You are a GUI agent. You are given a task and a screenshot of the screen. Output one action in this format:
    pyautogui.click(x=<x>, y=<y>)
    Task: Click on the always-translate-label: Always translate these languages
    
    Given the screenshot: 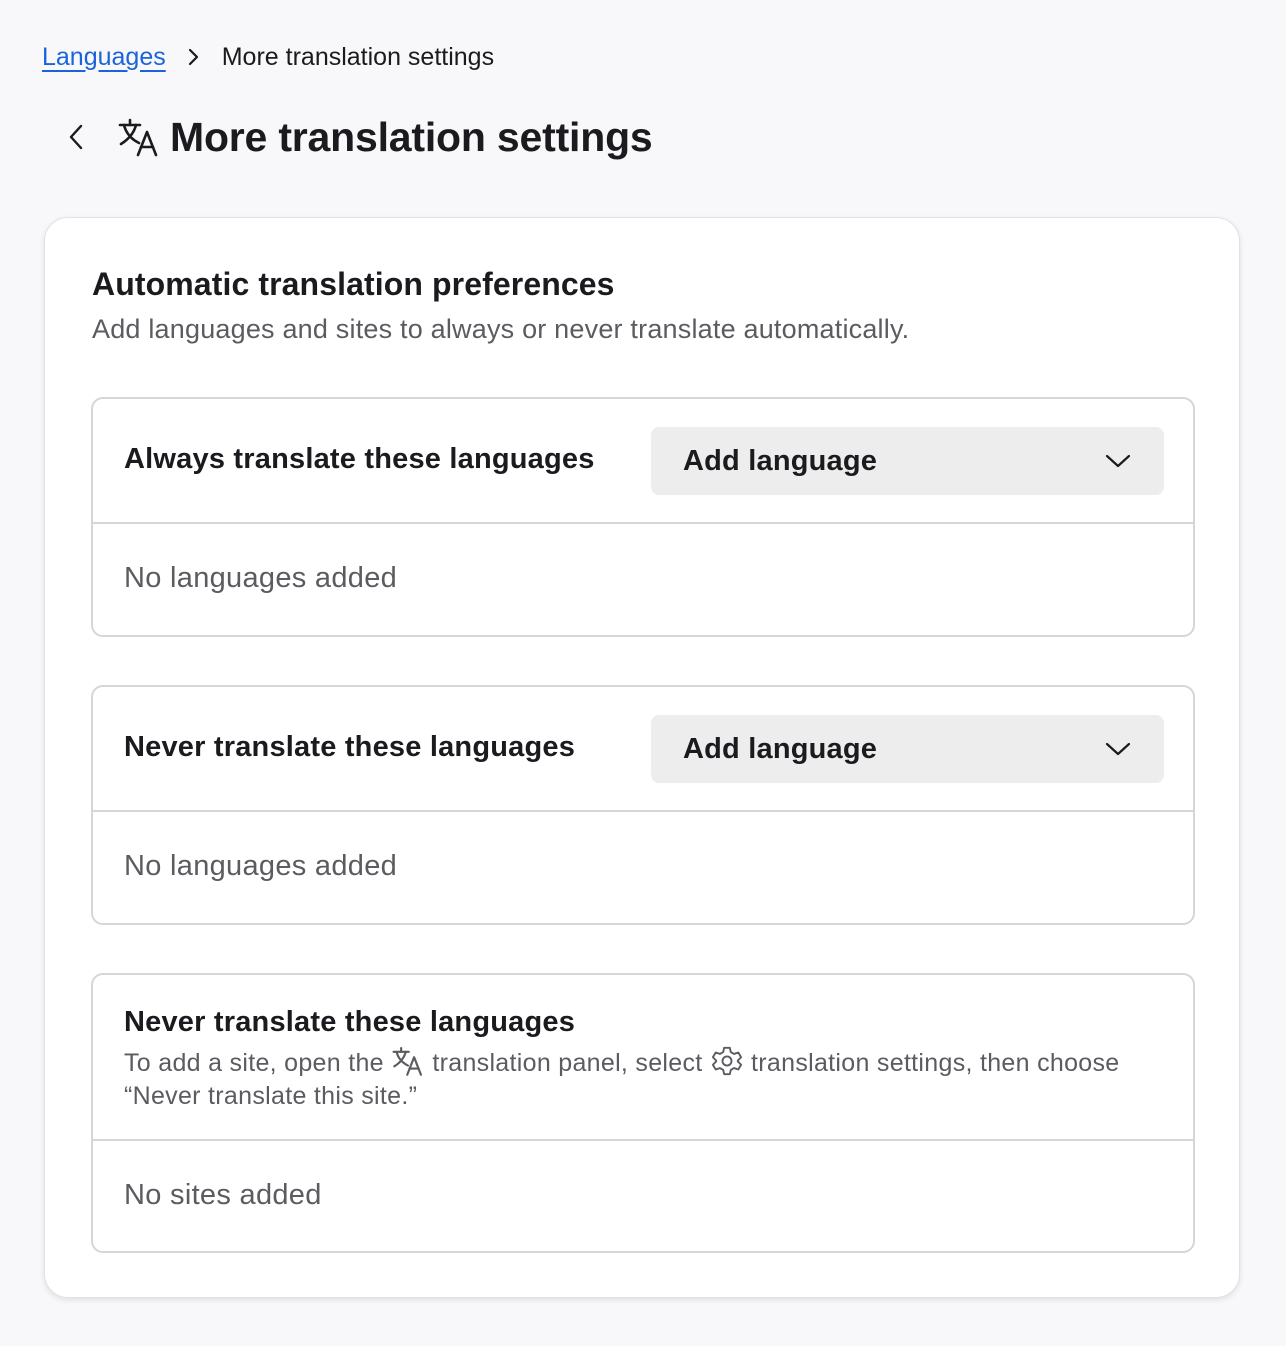 What is the action you would take?
    pyautogui.click(x=359, y=459)
    